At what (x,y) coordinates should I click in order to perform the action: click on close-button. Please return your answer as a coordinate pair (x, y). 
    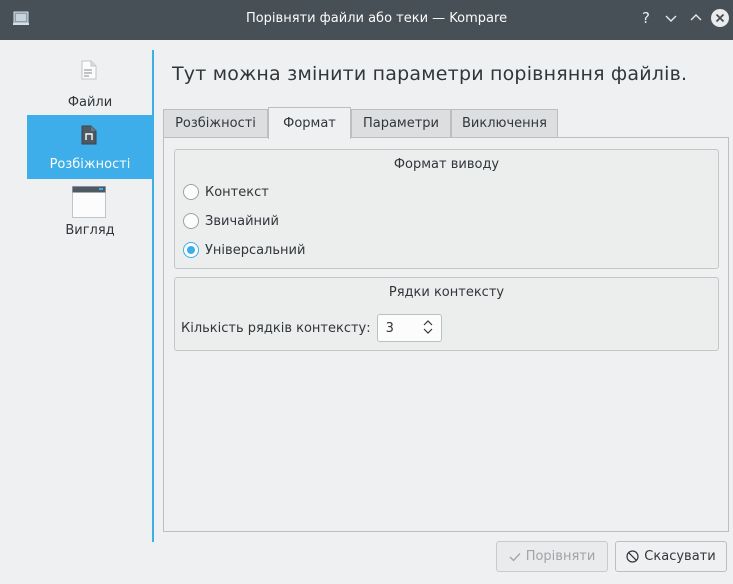
    Looking at the image, I should click on (720, 18).